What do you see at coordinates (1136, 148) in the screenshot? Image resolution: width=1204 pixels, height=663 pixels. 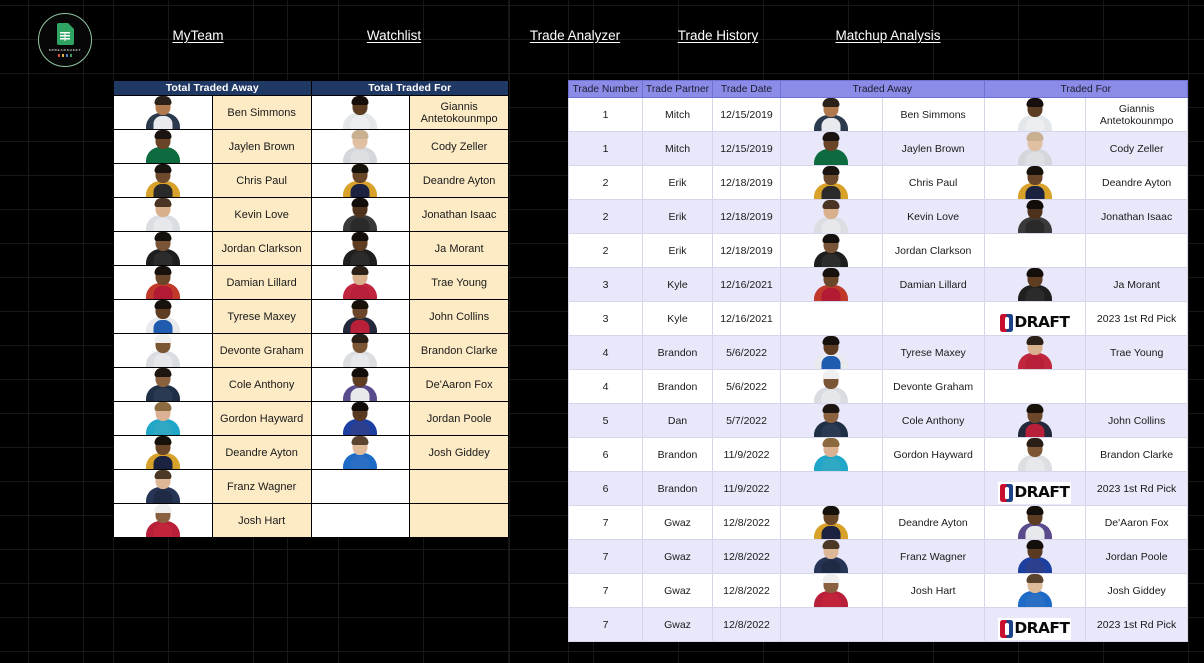 I see `traded-for-name-cell: Cody Zeller` at bounding box center [1136, 148].